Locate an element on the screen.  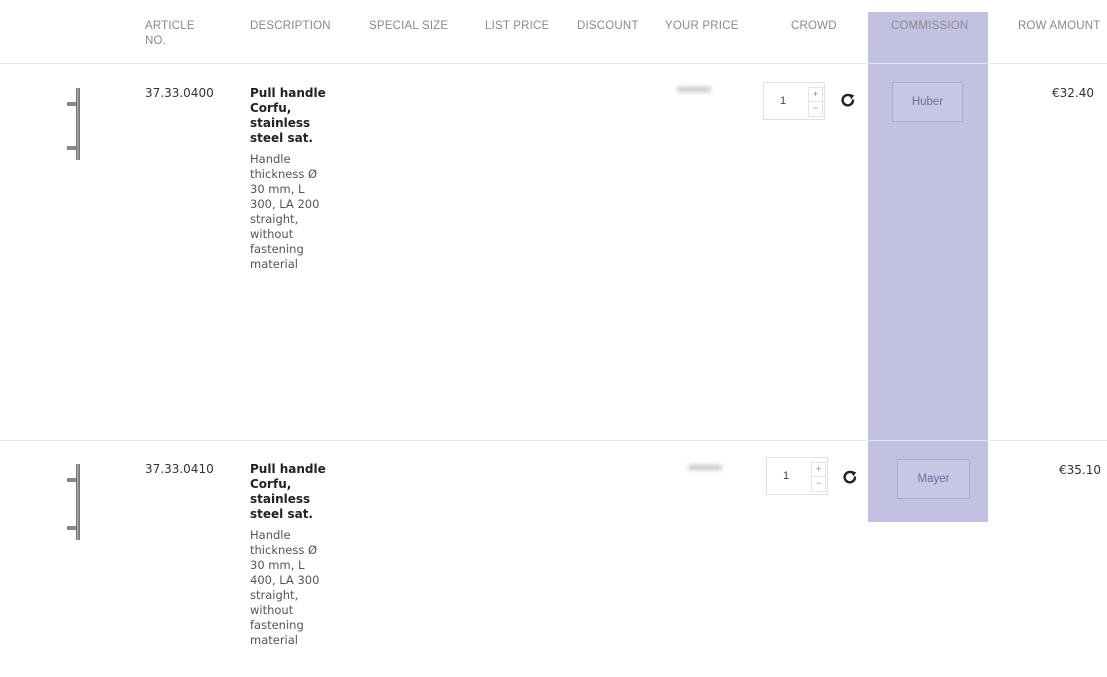
column-header-row-amount: ROW AMOUNT is located at coordinates (1059, 26).